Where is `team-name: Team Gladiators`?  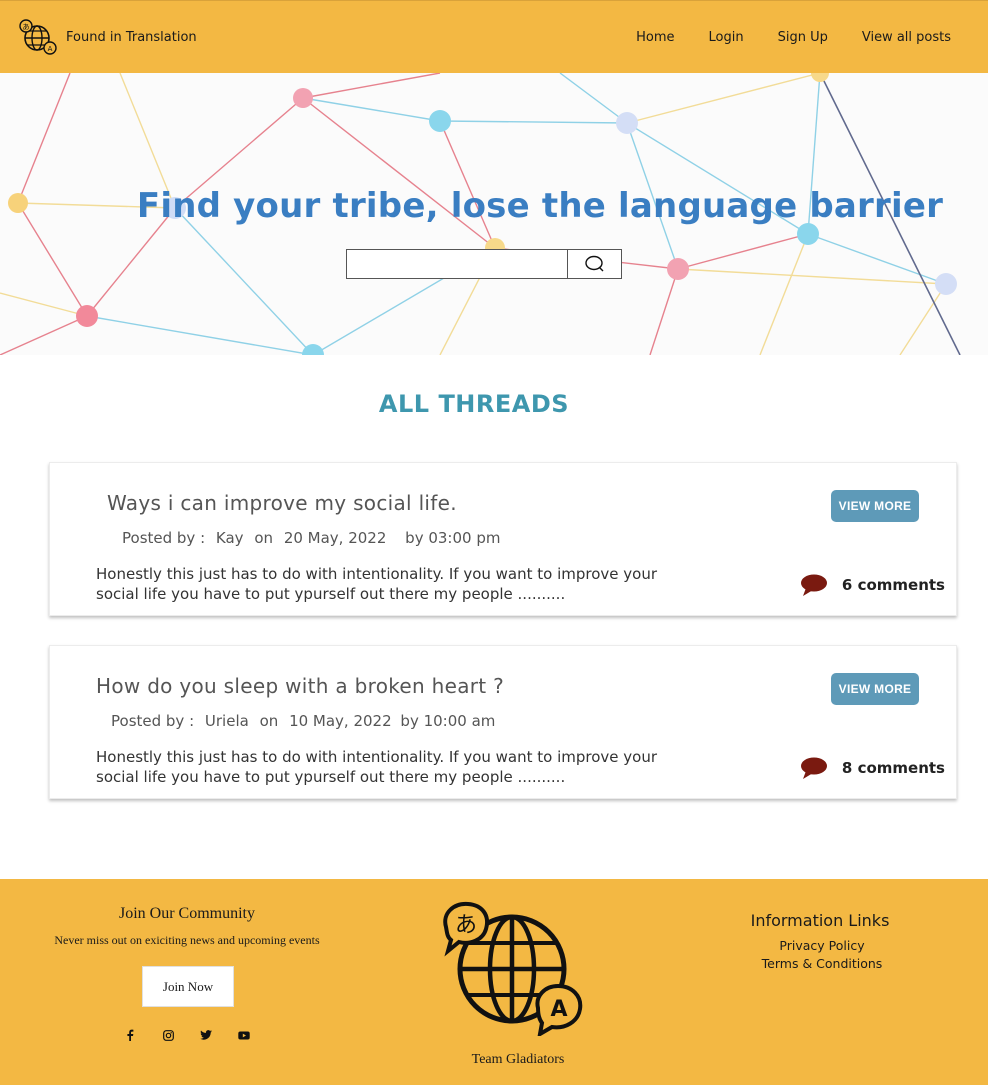 team-name: Team Gladiators is located at coordinates (518, 1059).